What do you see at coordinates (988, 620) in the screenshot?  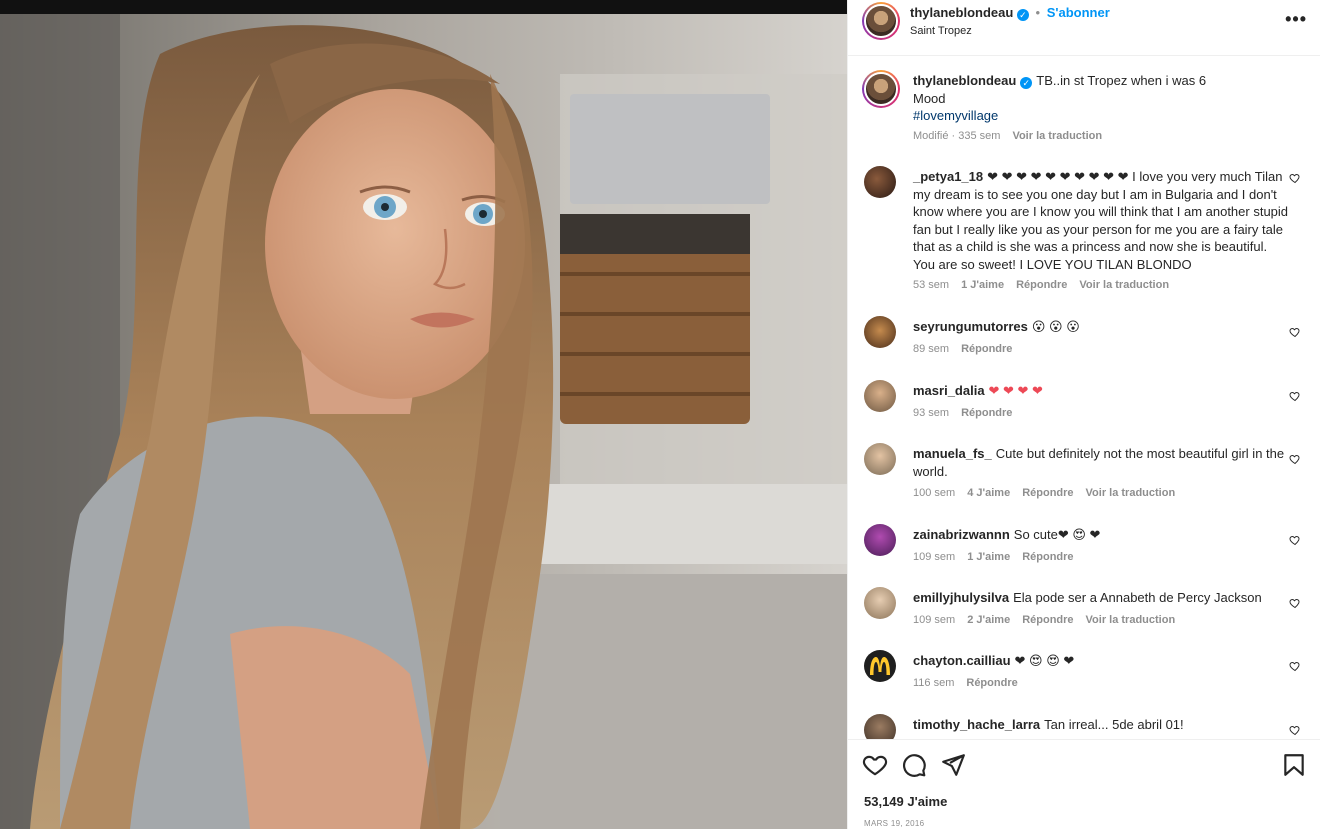 I see `comment-likes: 2 J'aime` at bounding box center [988, 620].